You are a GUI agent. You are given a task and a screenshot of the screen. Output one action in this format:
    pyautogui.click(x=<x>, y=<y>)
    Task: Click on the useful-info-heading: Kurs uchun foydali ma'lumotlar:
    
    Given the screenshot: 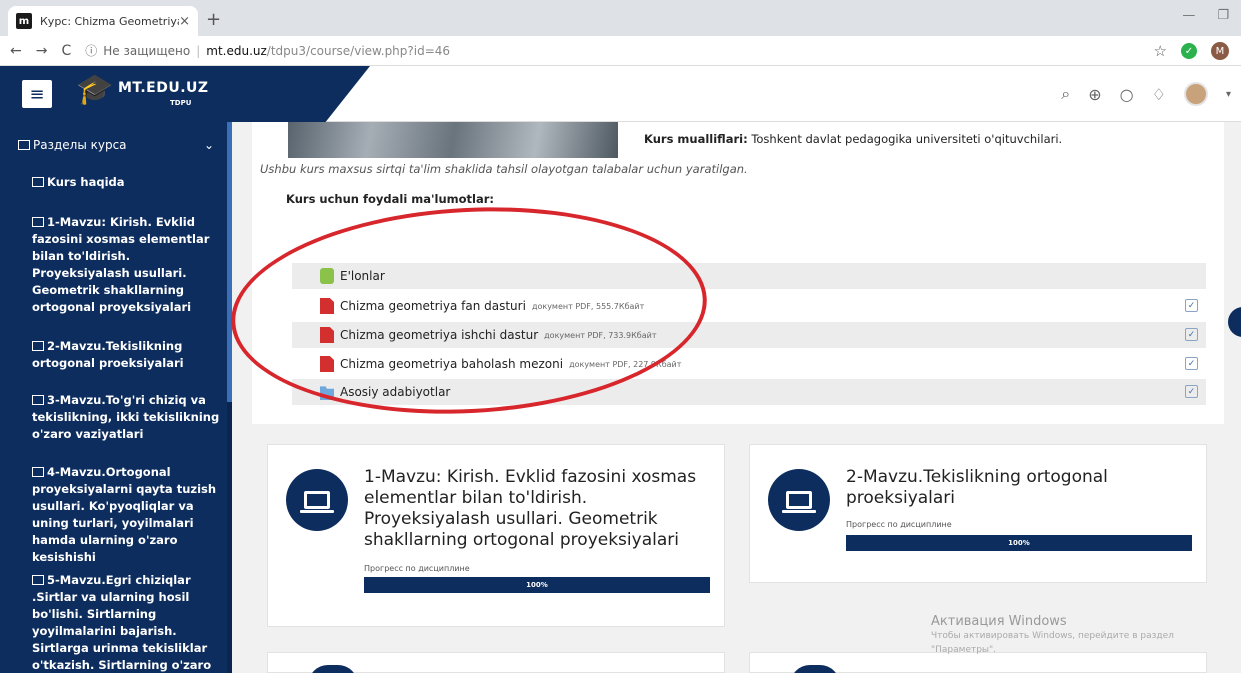 What is the action you would take?
    pyautogui.click(x=390, y=199)
    